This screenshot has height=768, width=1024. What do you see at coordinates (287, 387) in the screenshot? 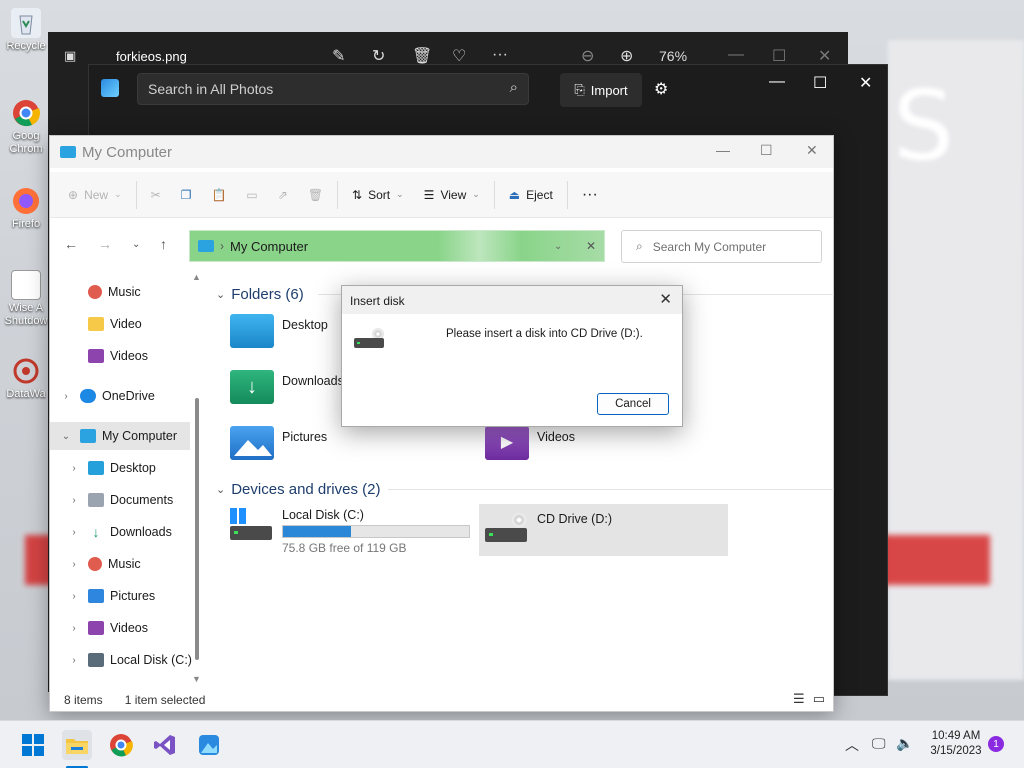
I see `folder-downloads: ↓ Downloads` at bounding box center [287, 387].